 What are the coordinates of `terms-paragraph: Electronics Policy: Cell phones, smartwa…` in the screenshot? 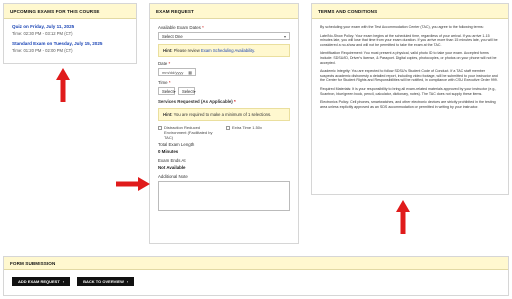 It's located at (408, 104).